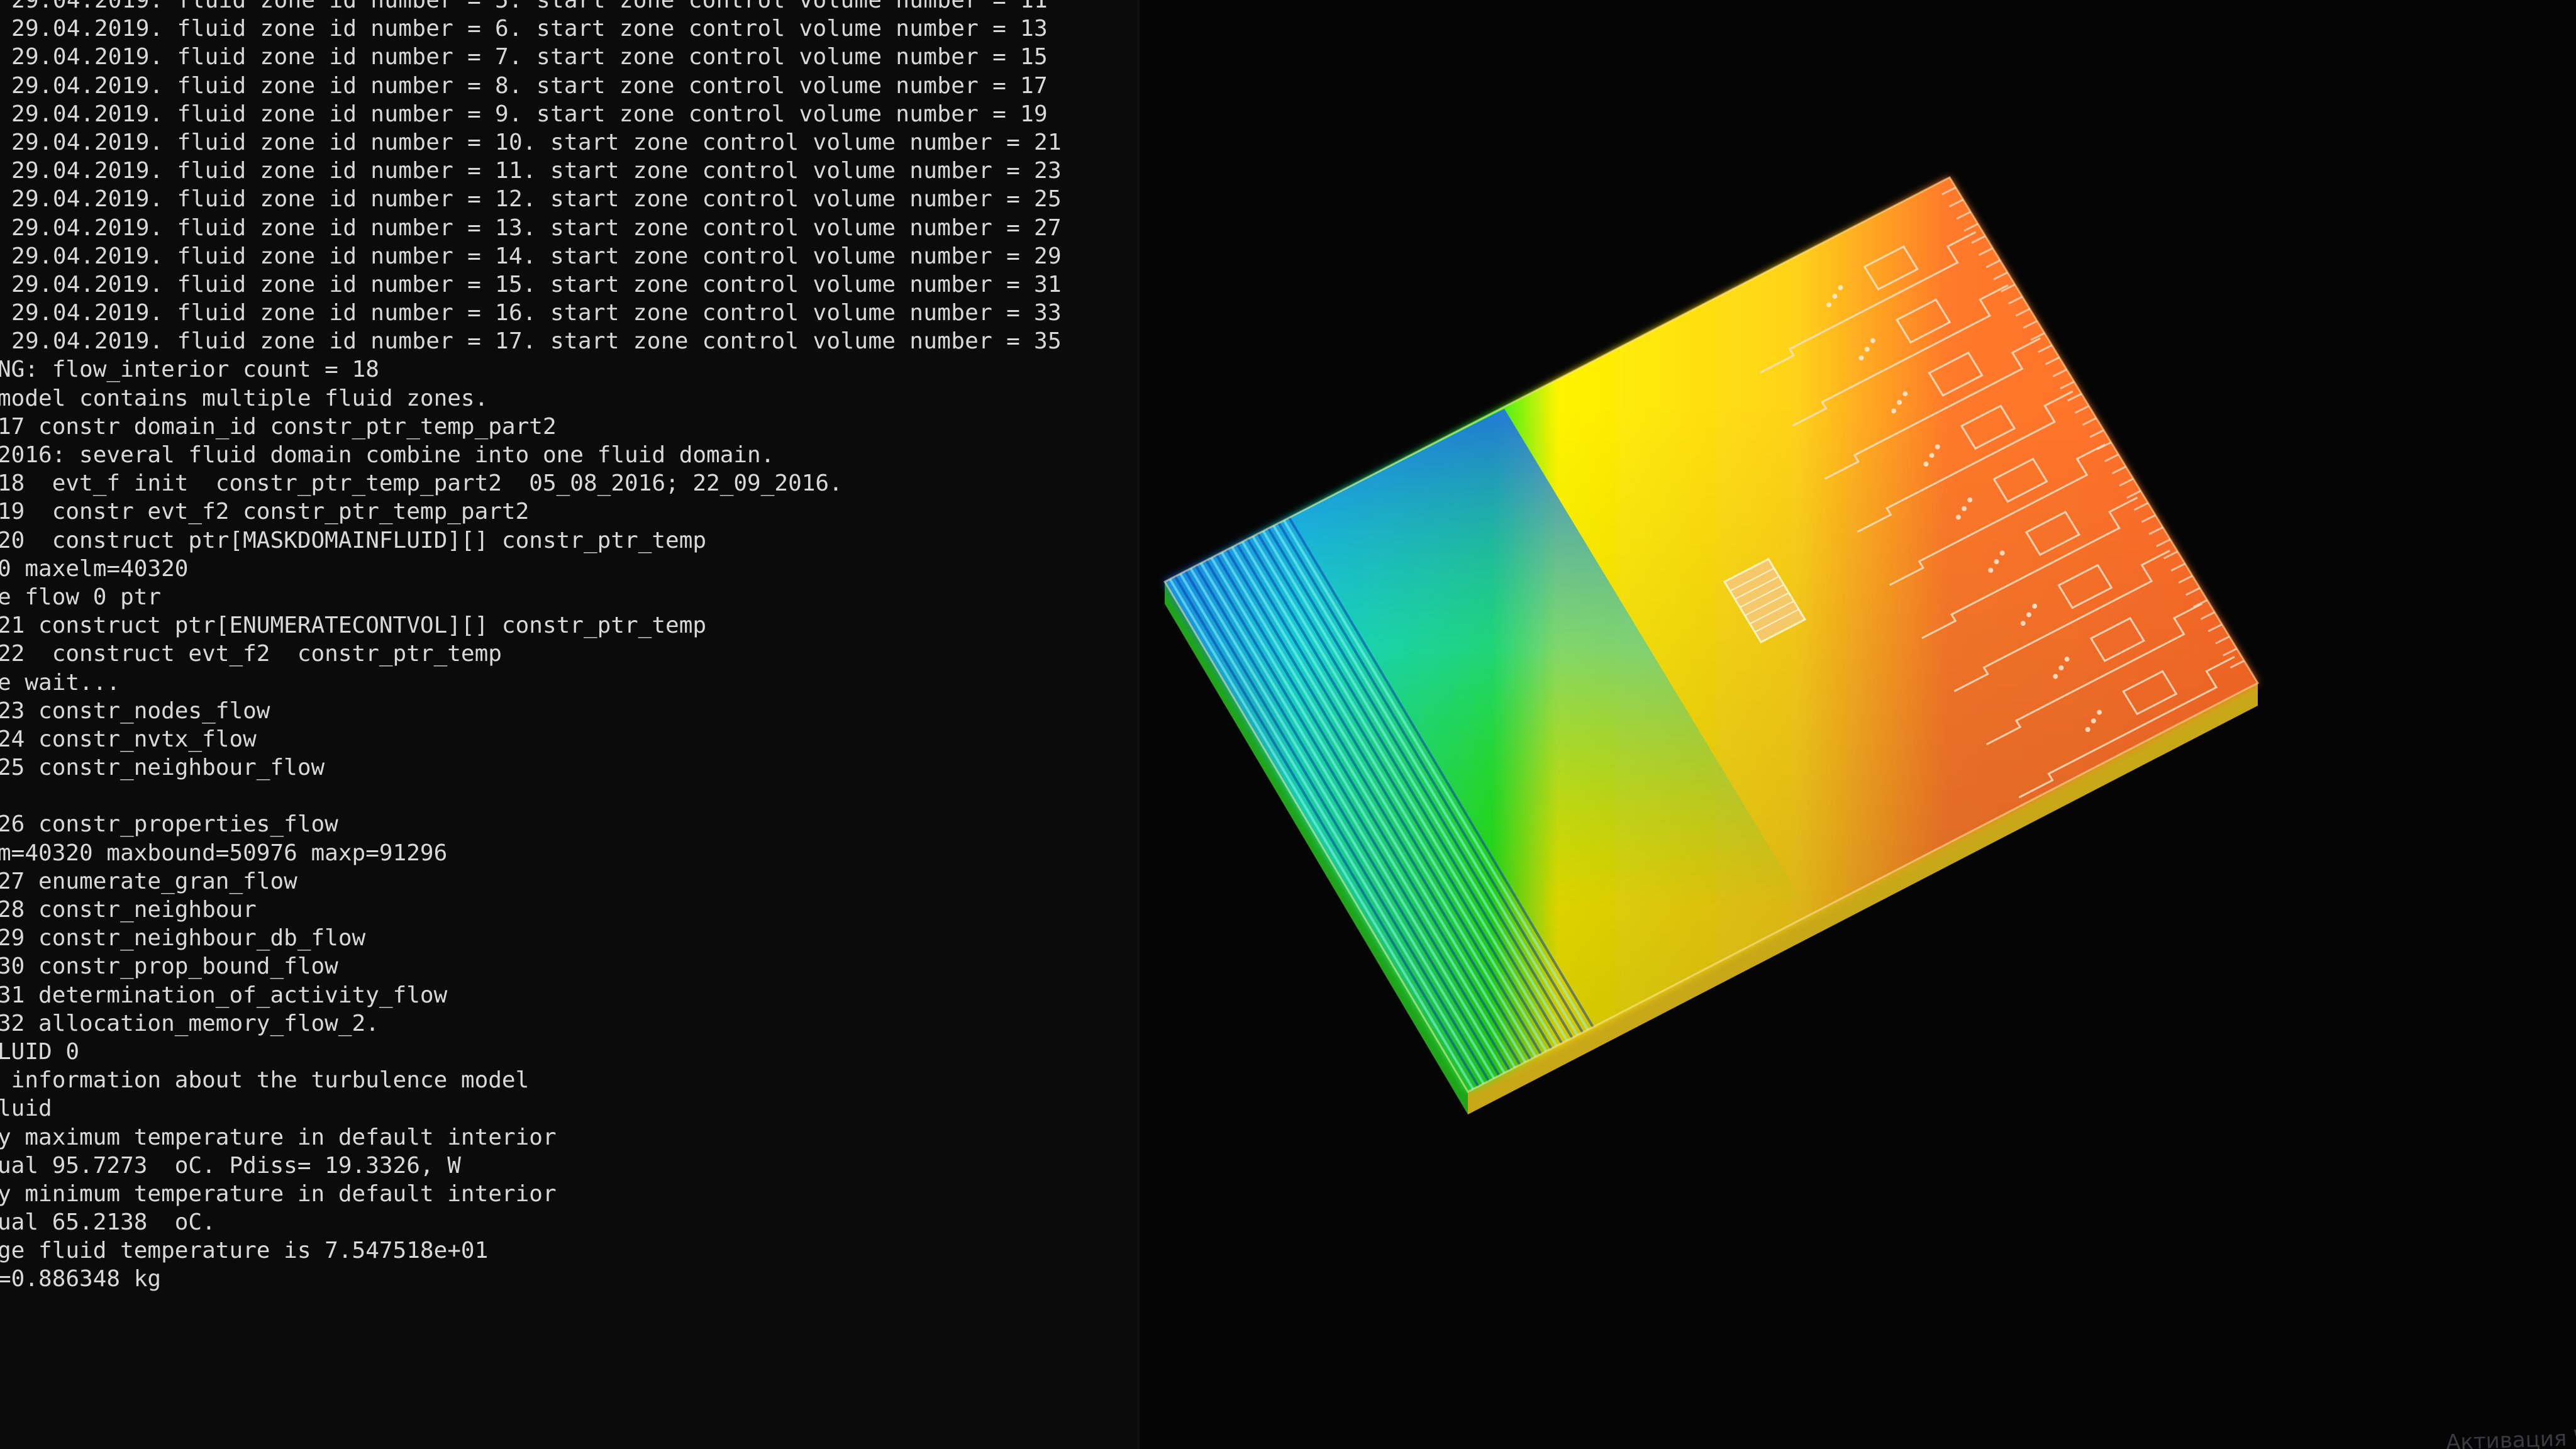  Describe the element at coordinates (108, 1222) in the screenshot. I see `console-line: ual 65.2138 oC.` at that location.